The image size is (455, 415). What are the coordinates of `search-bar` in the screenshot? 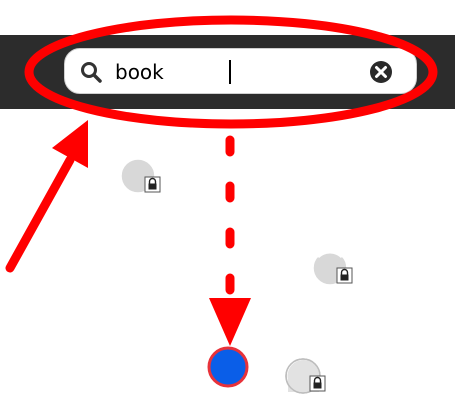 It's located at (240, 71).